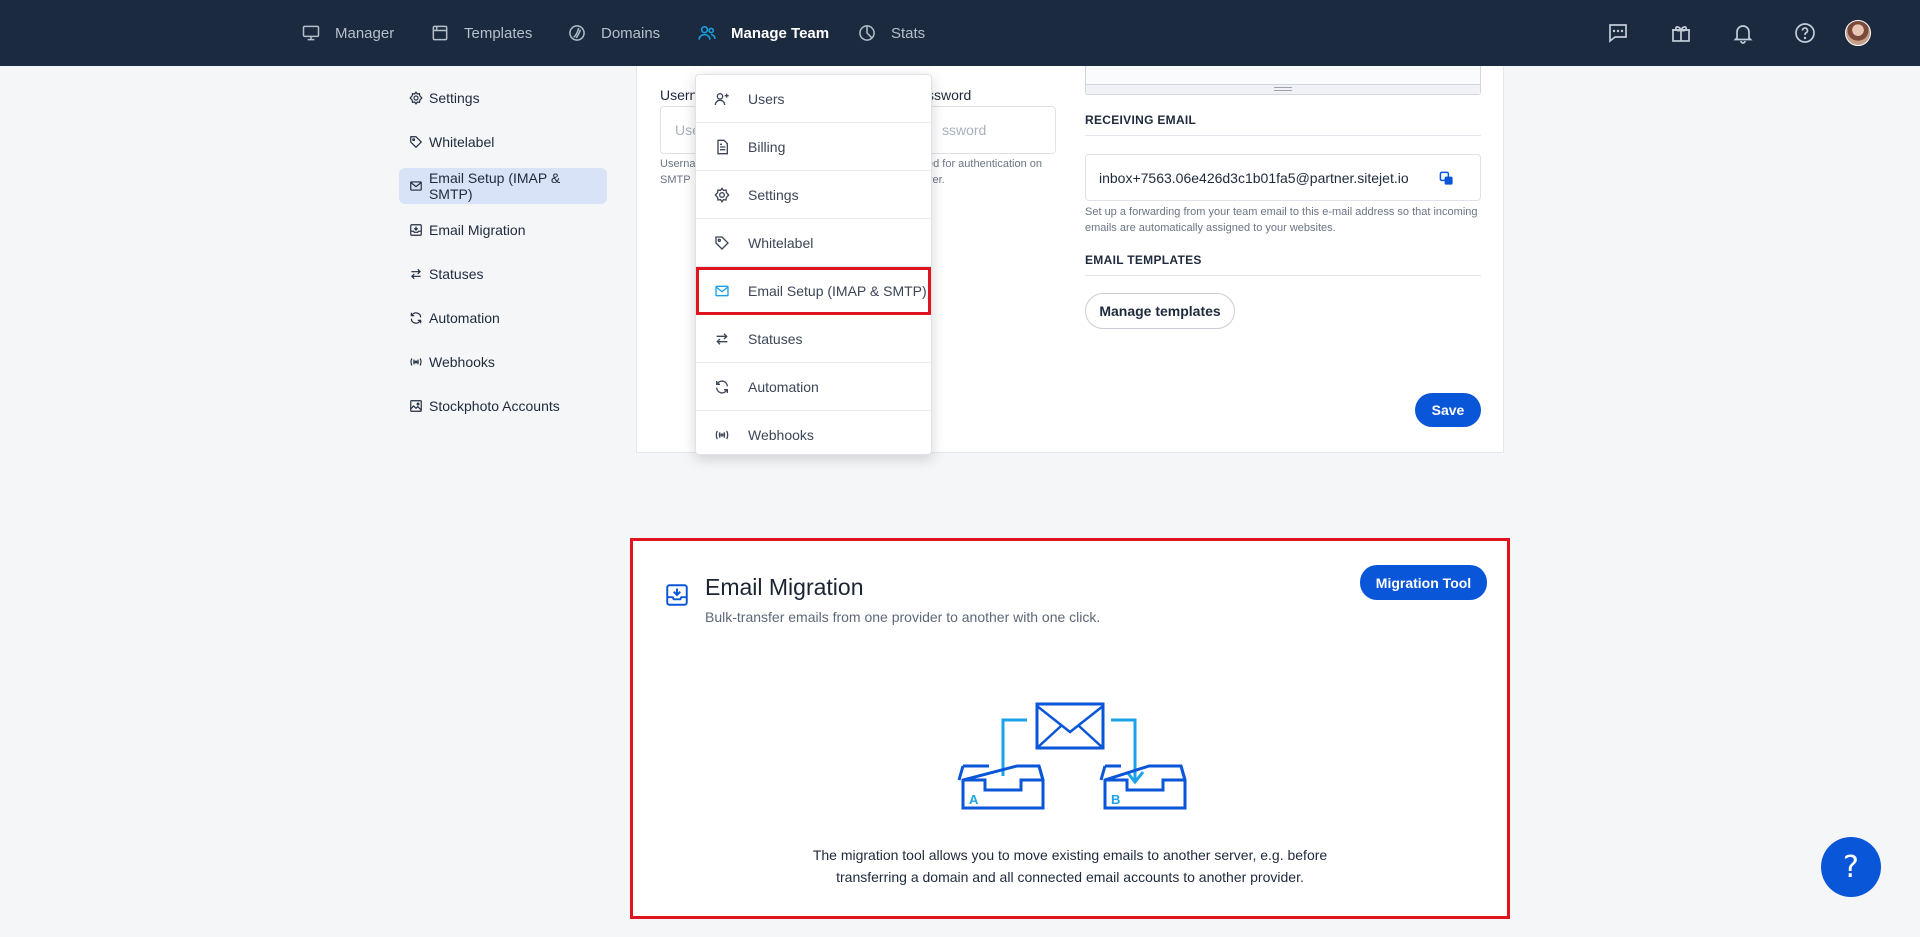 This screenshot has height=937, width=1920. I want to click on sidebar-item-email-migration: Email Migration, so click(503, 230).